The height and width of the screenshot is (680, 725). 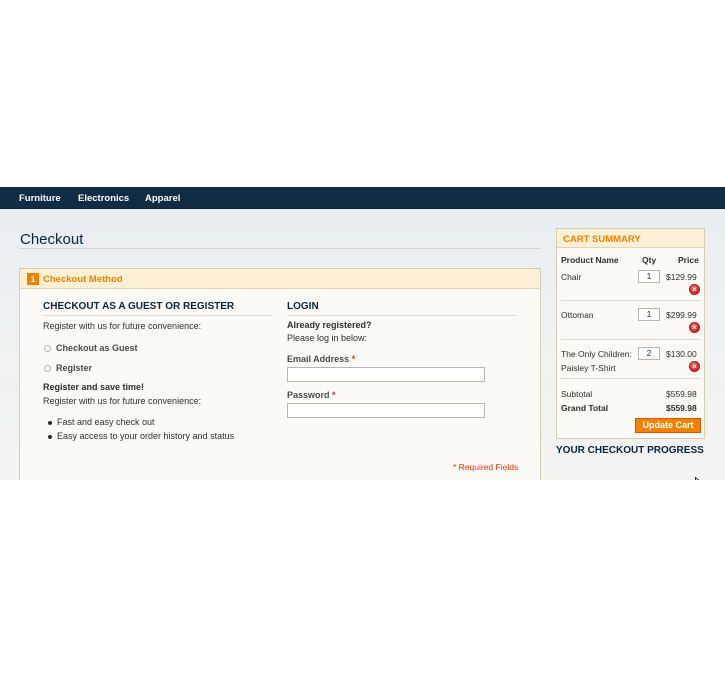 I want to click on column-header-price: Price, so click(x=688, y=260).